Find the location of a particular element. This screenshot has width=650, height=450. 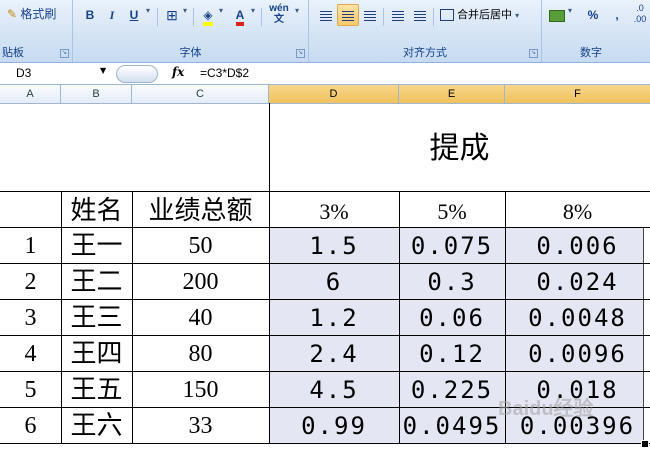

commission-3-cell: 1.5 is located at coordinates (334, 245).